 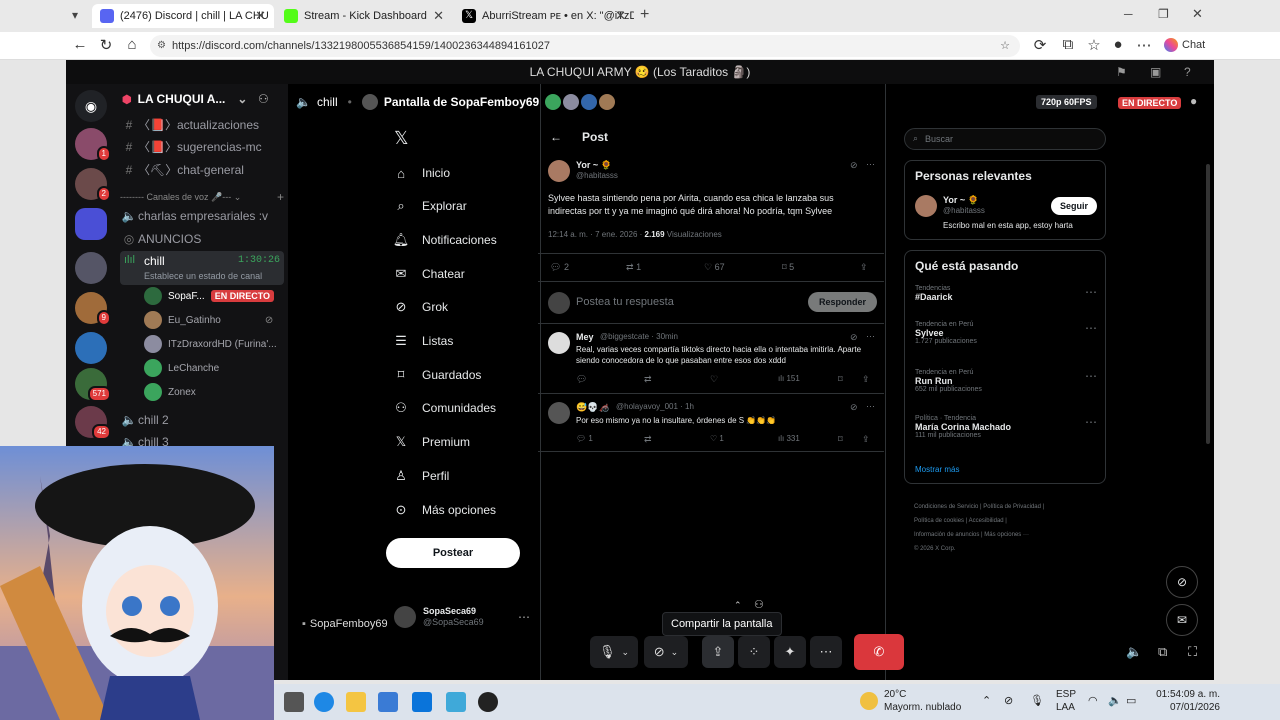 I want to click on minimize-icon: ─, so click(x=1128, y=14).